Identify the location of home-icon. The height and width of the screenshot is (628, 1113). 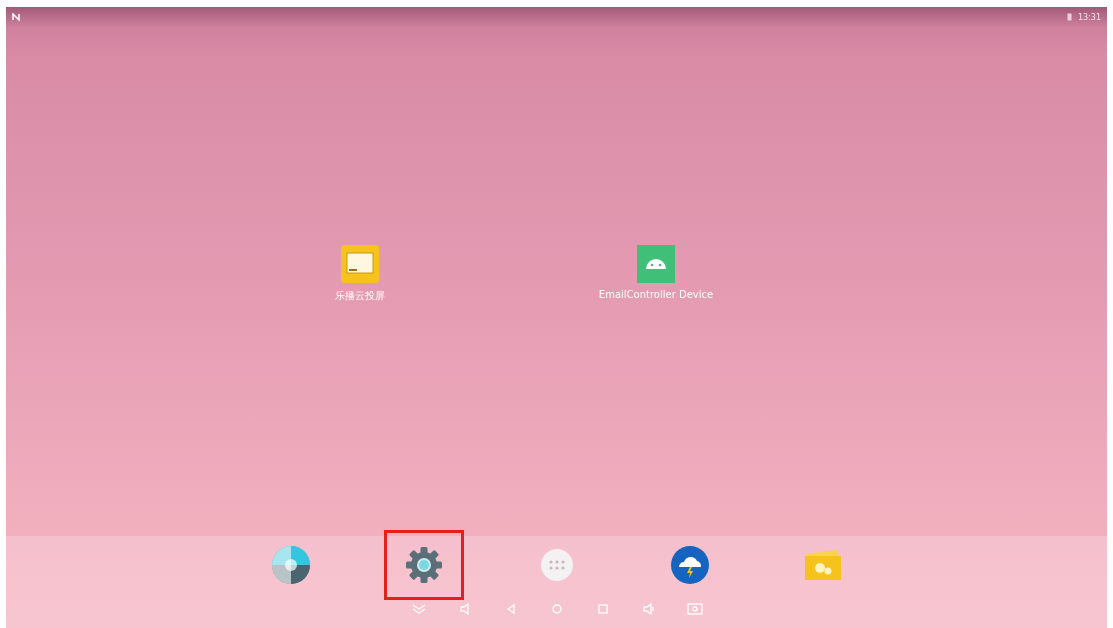
(556, 609).